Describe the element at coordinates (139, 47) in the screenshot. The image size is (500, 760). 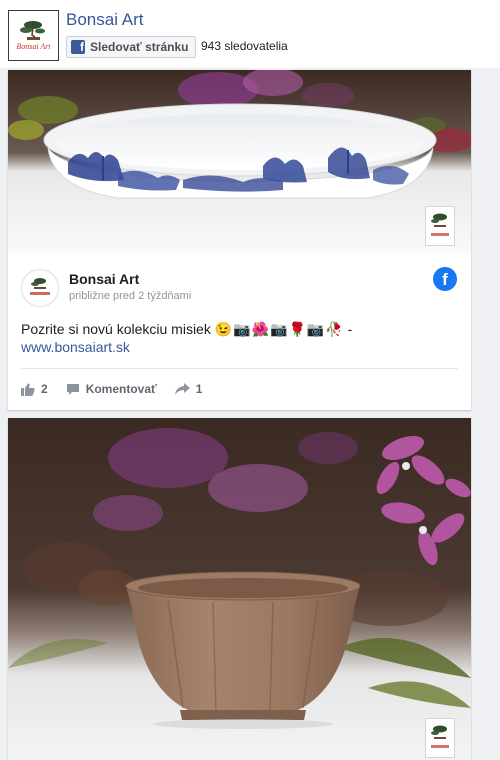
I see `follow-page-label: Sledovať stránku` at that location.